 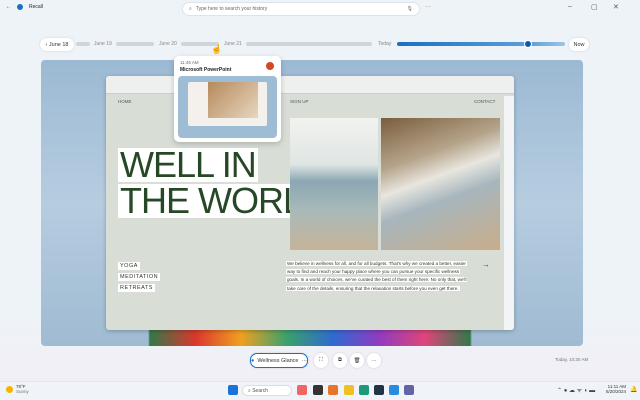 What do you see at coordinates (385, 44) in the screenshot?
I see `timeline-label: Today` at bounding box center [385, 44].